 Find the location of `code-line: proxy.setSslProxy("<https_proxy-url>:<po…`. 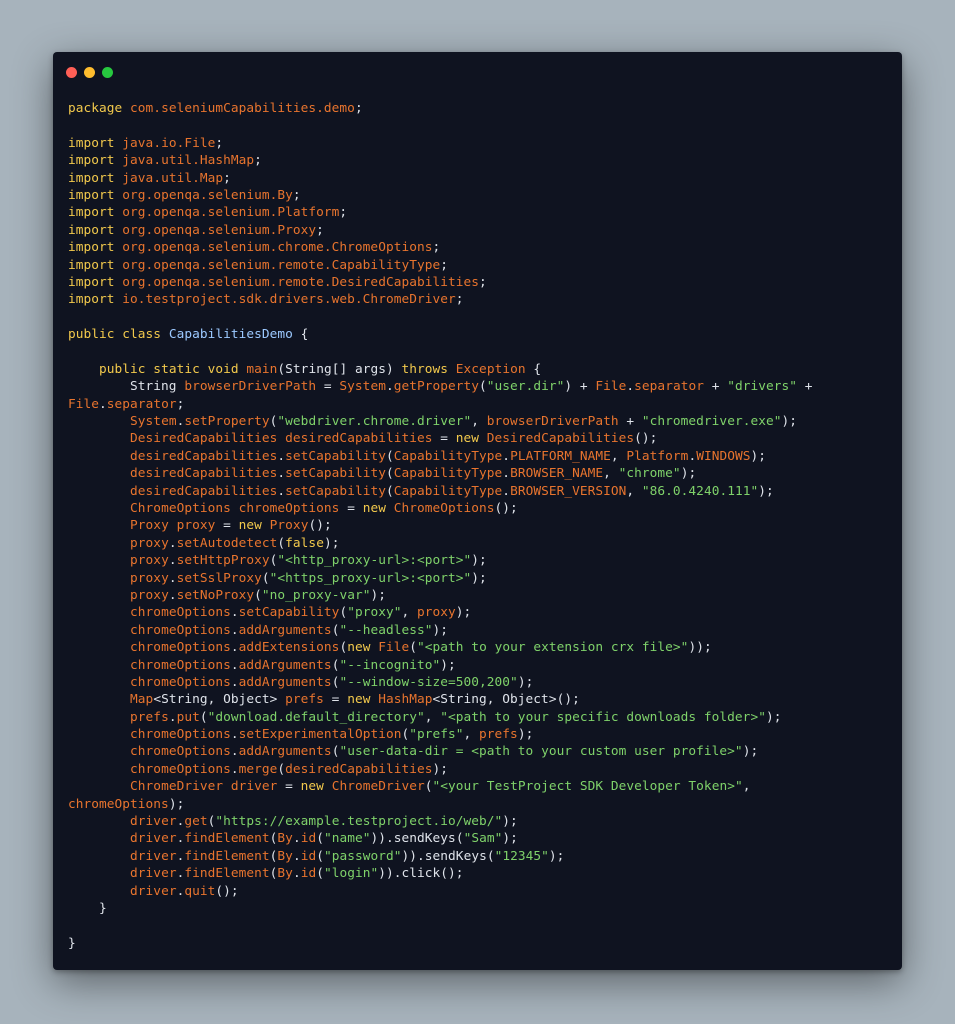

code-line: proxy.setSslProxy("<https_proxy-url>:<po… is located at coordinates (483, 578).